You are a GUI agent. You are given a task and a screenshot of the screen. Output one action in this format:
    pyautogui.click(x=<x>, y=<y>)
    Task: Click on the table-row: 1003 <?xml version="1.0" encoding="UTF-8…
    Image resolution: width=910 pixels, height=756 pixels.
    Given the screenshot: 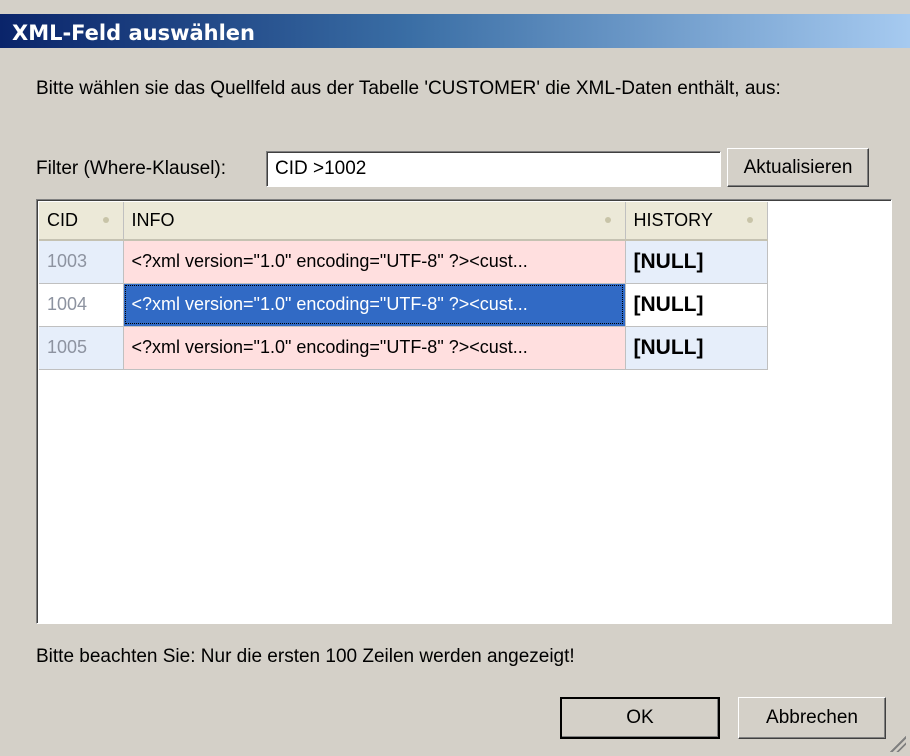 What is the action you would take?
    pyautogui.click(x=403, y=262)
    